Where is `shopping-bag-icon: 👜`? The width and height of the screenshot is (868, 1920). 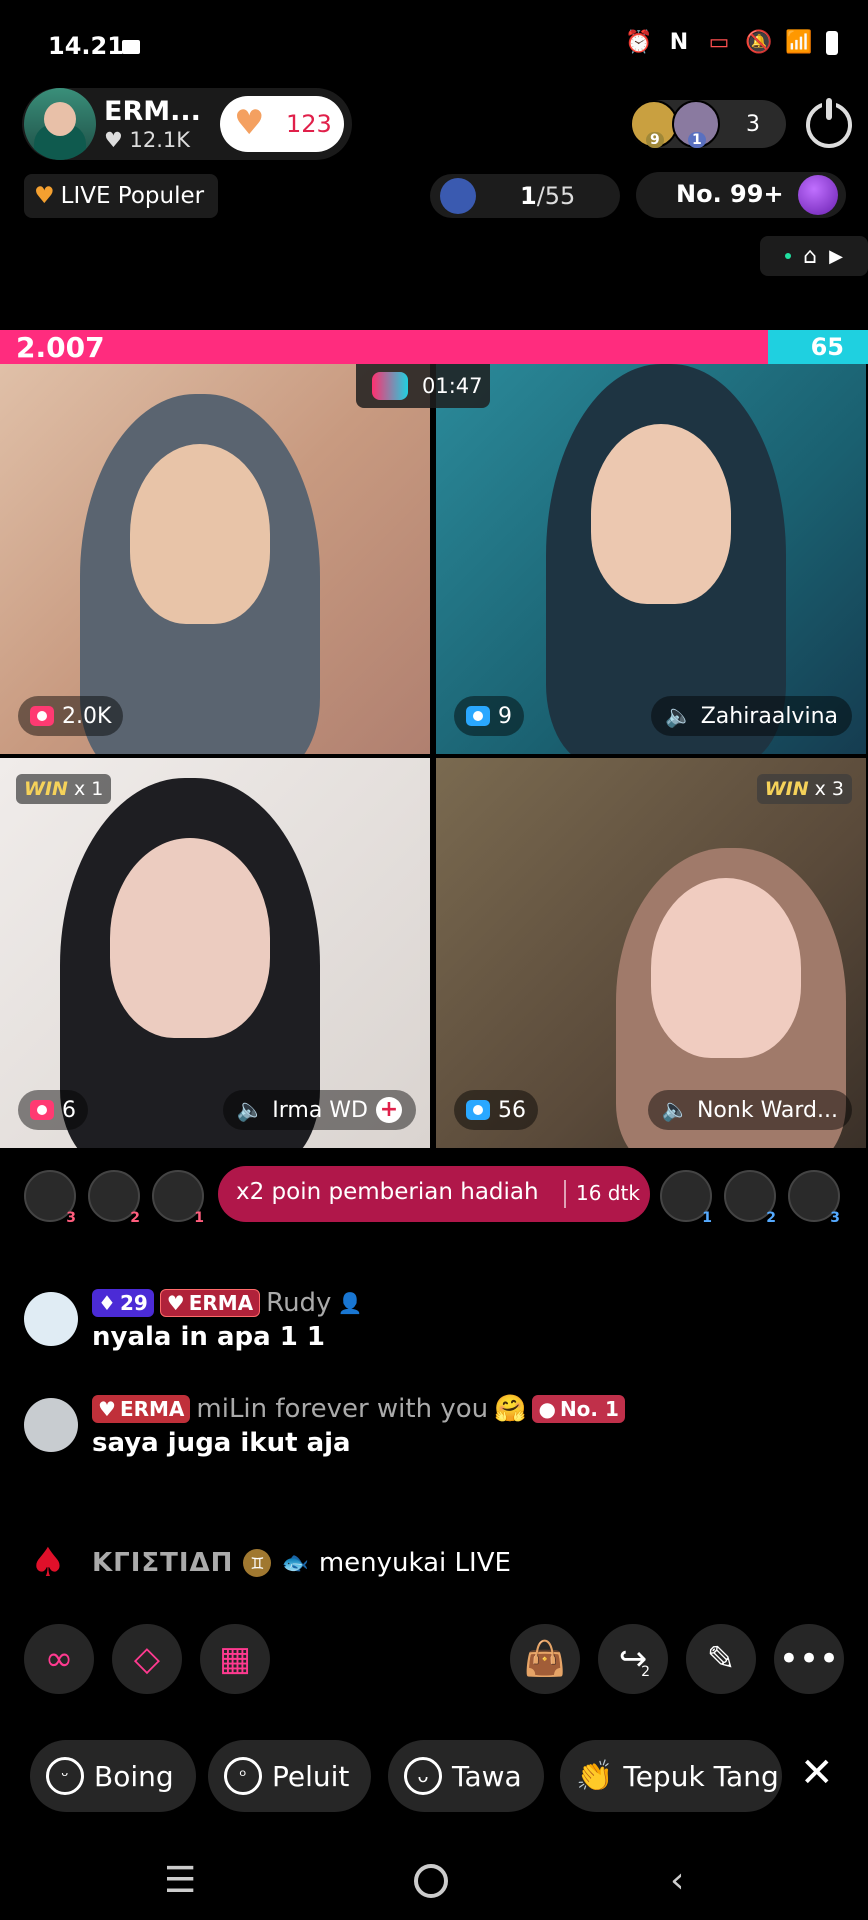 shopping-bag-icon: 👜 is located at coordinates (545, 1659).